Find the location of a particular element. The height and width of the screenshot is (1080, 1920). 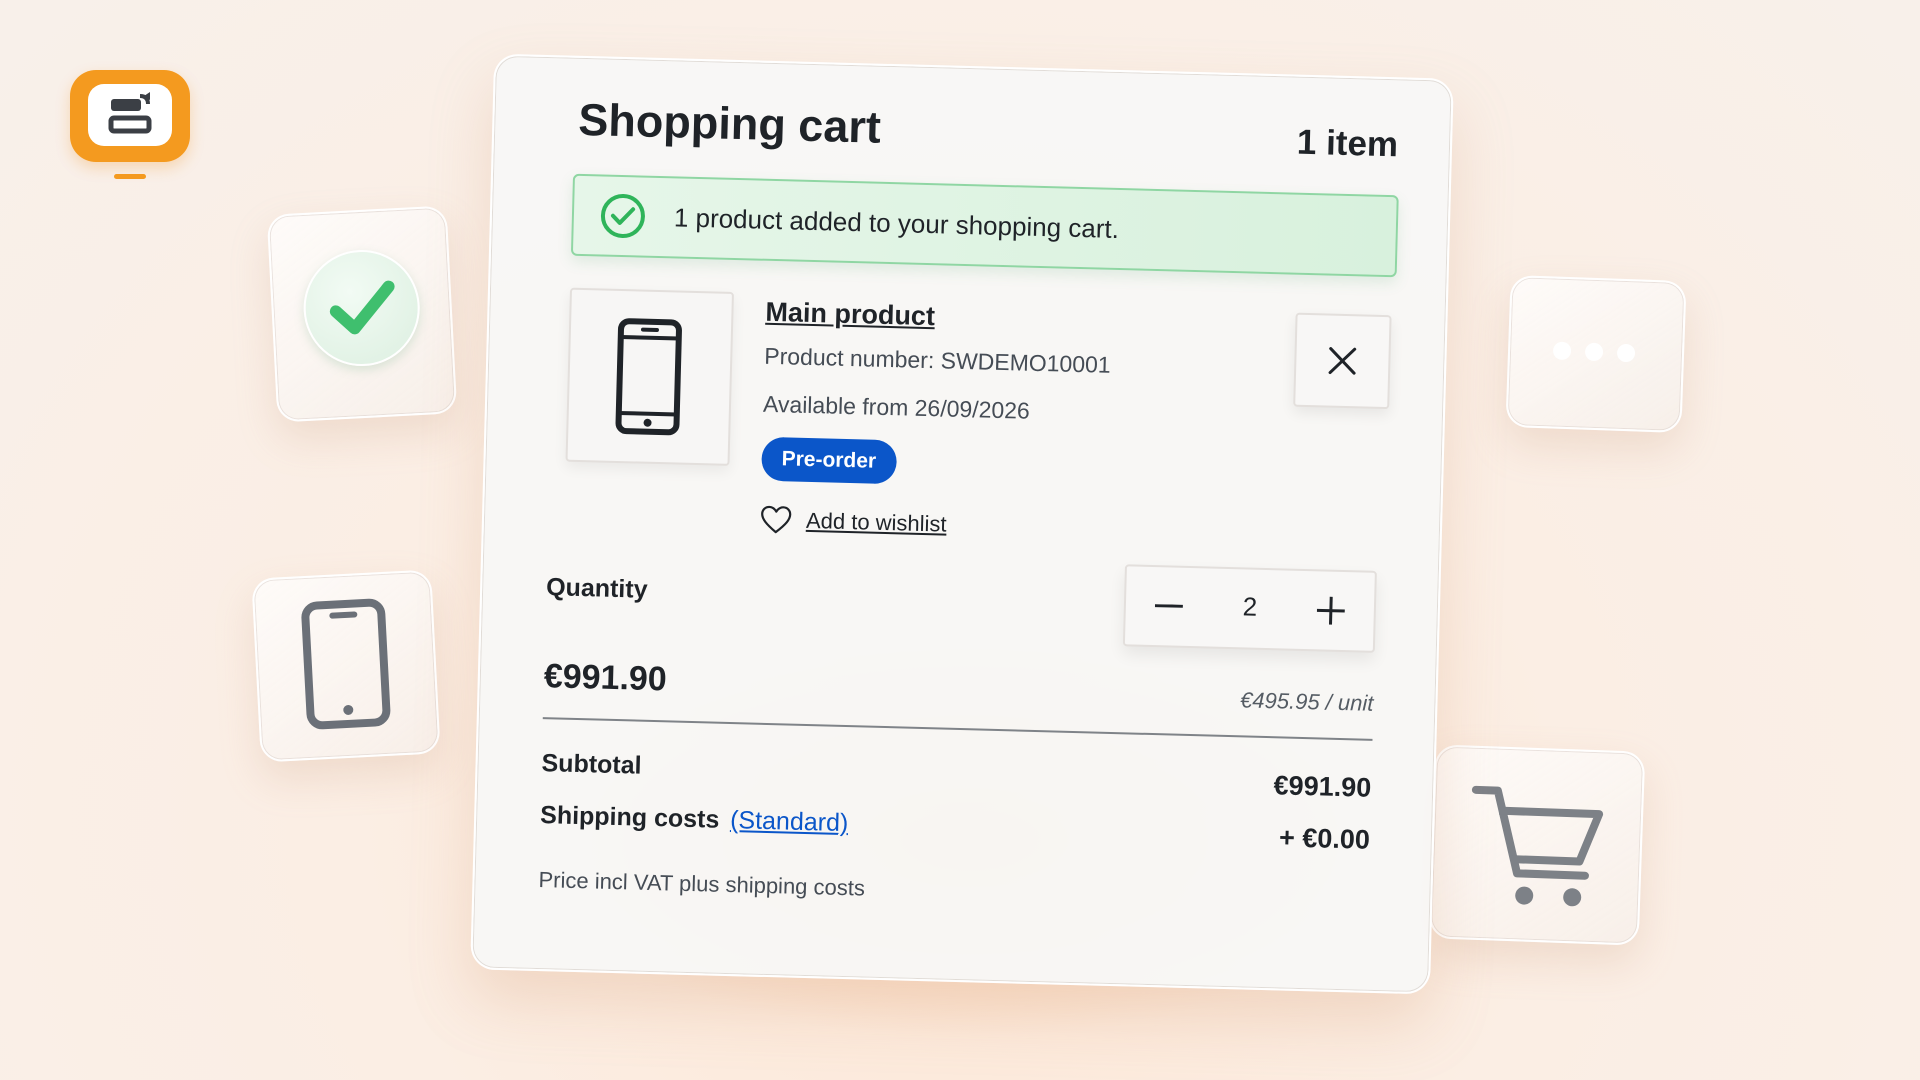

check-circle-icon is located at coordinates (622, 216).